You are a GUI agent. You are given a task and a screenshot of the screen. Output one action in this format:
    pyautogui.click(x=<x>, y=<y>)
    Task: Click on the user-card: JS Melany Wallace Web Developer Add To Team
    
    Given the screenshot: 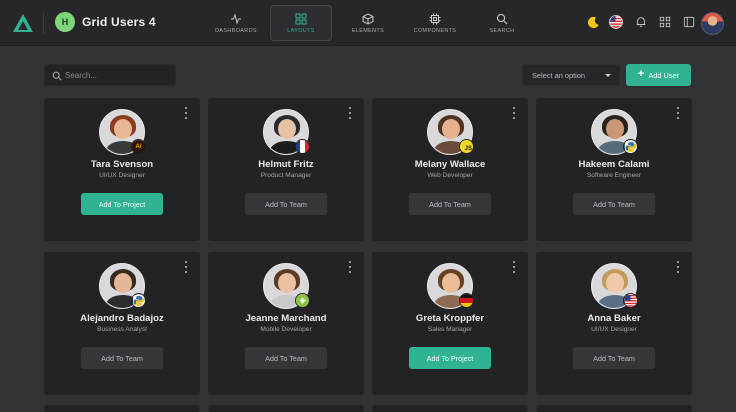 What is the action you would take?
    pyautogui.click(x=450, y=169)
    